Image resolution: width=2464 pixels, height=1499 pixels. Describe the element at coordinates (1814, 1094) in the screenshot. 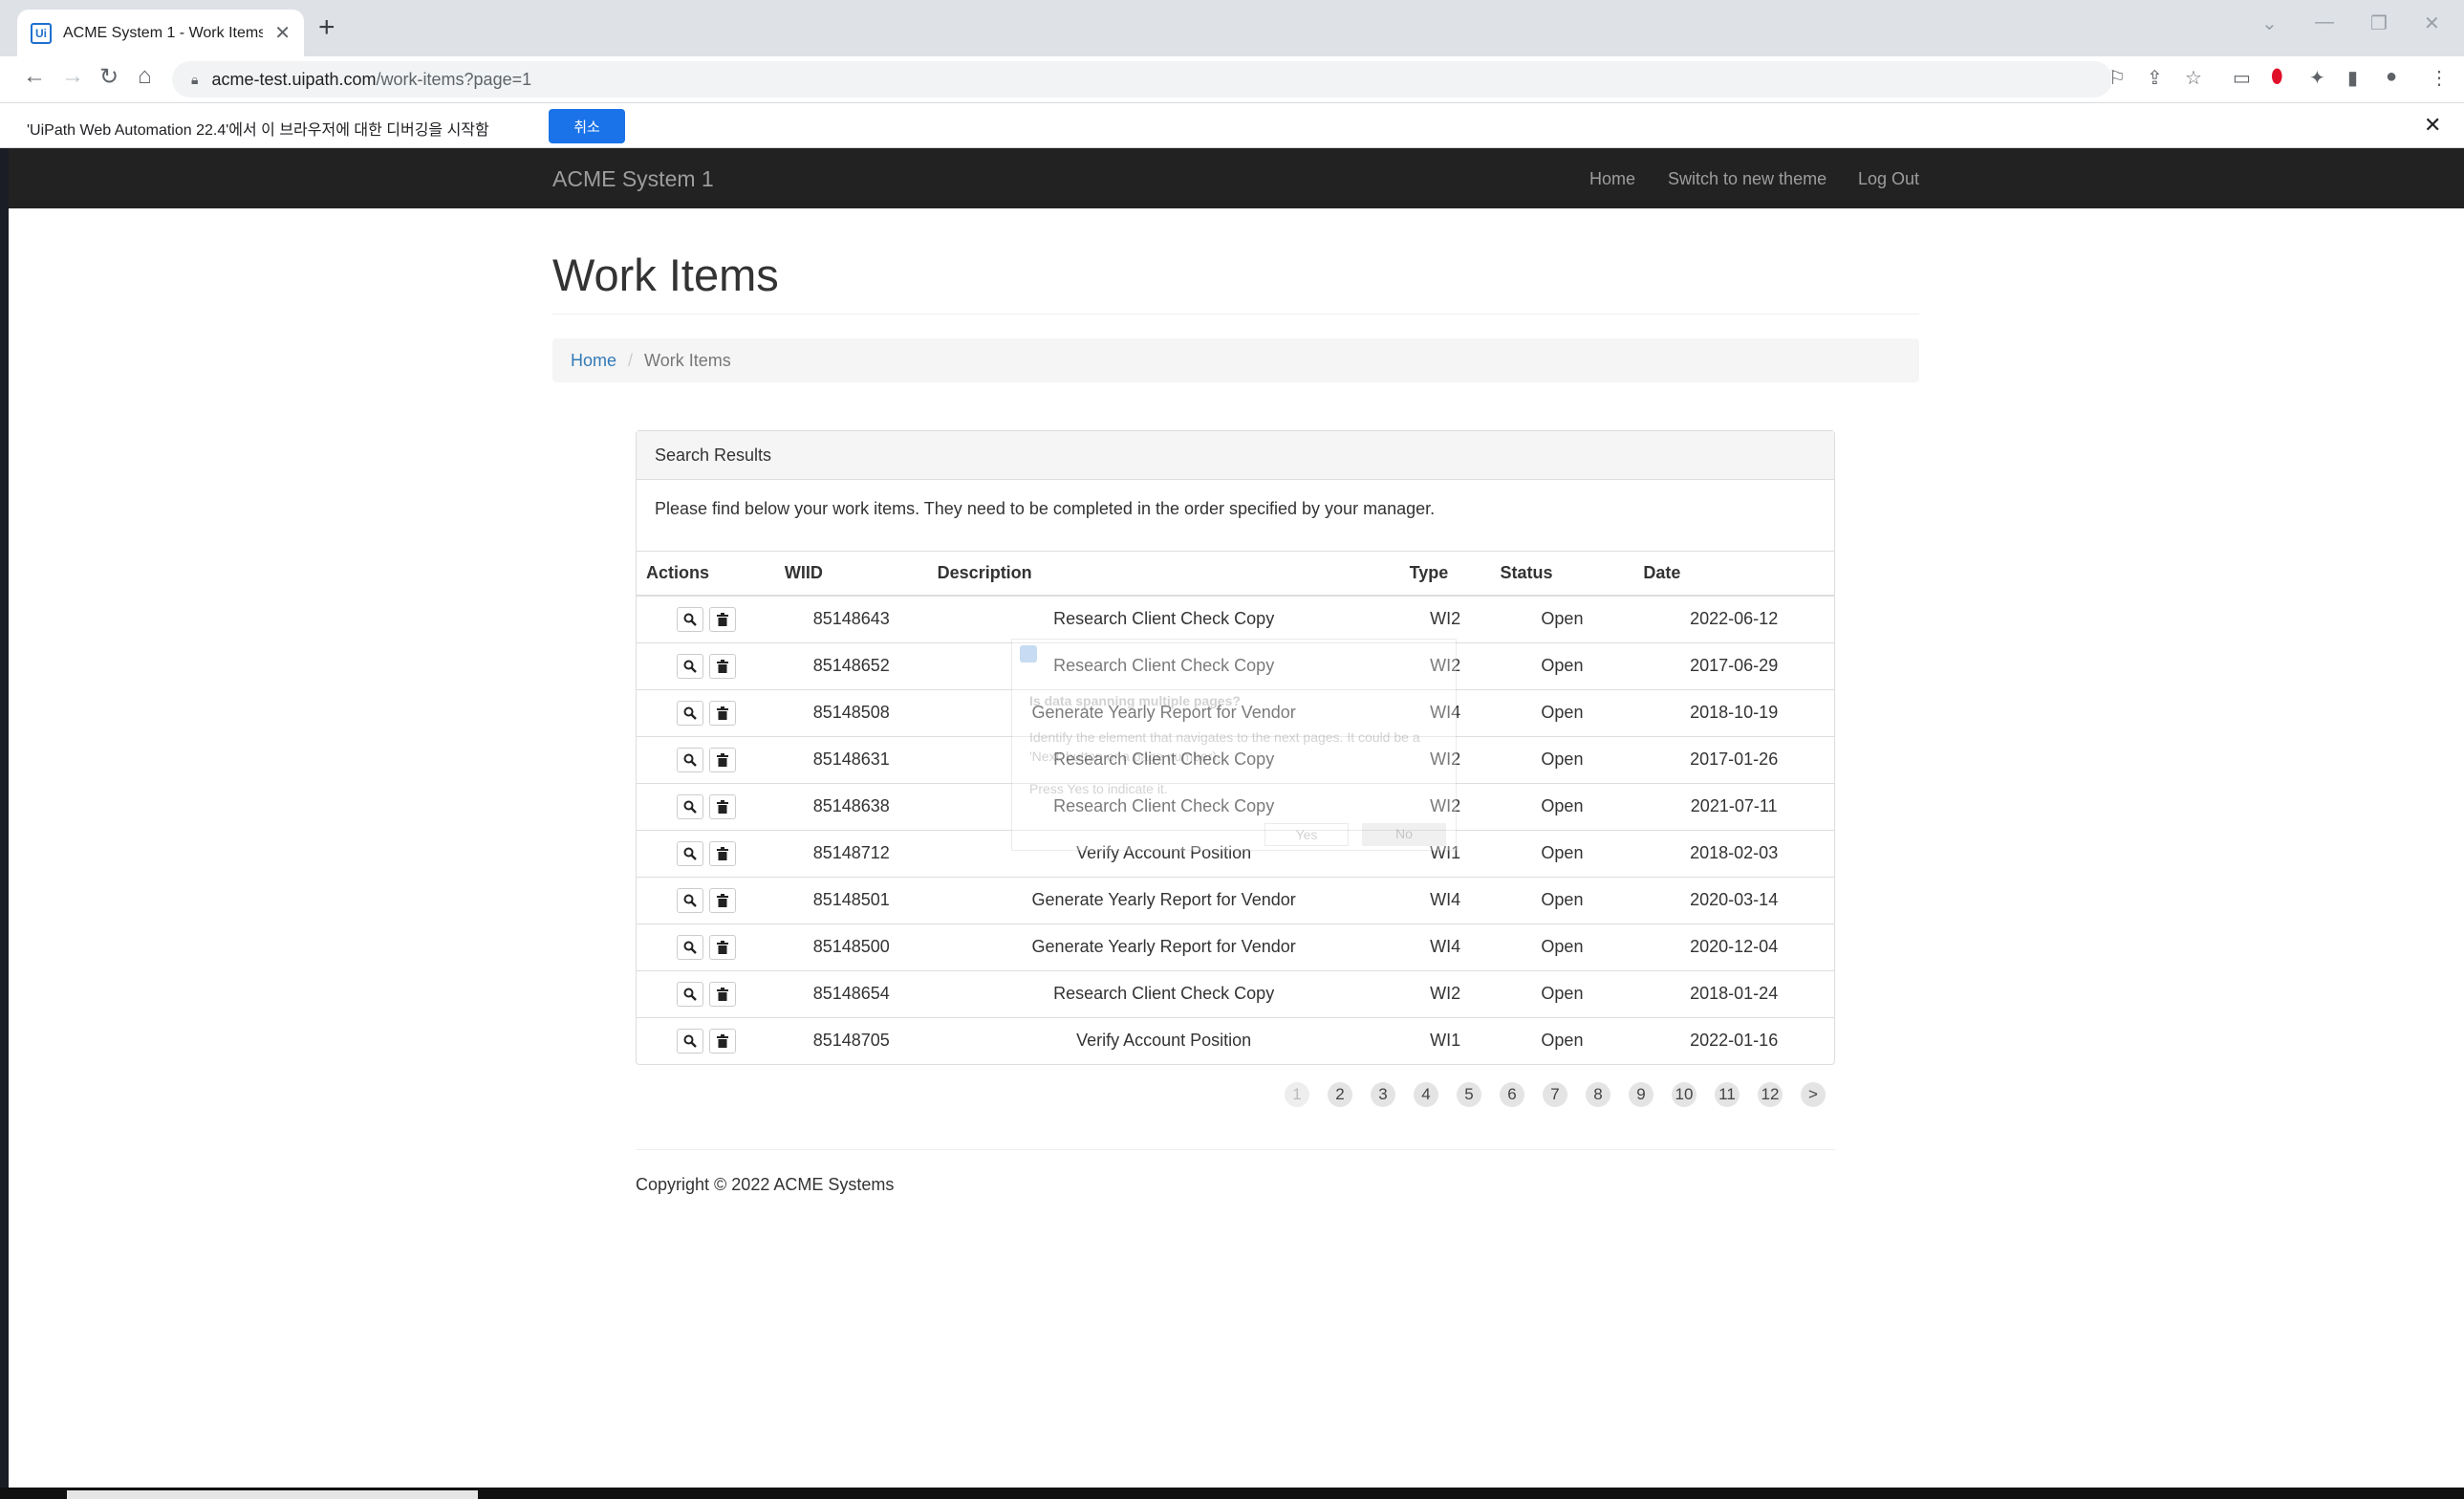

I see `pagination-next-button: >` at that location.